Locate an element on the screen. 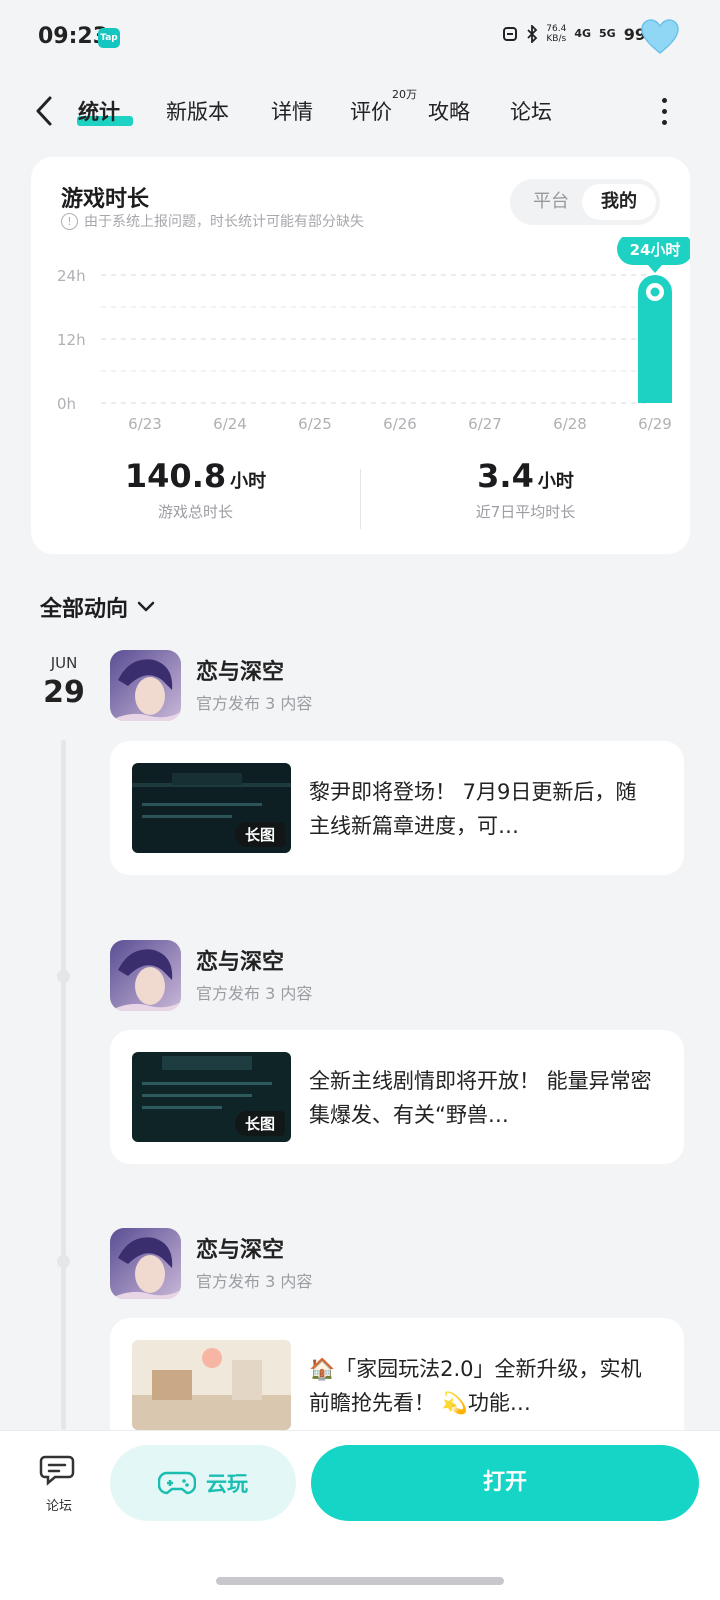  y-tick-label: 12h is located at coordinates (71, 340).